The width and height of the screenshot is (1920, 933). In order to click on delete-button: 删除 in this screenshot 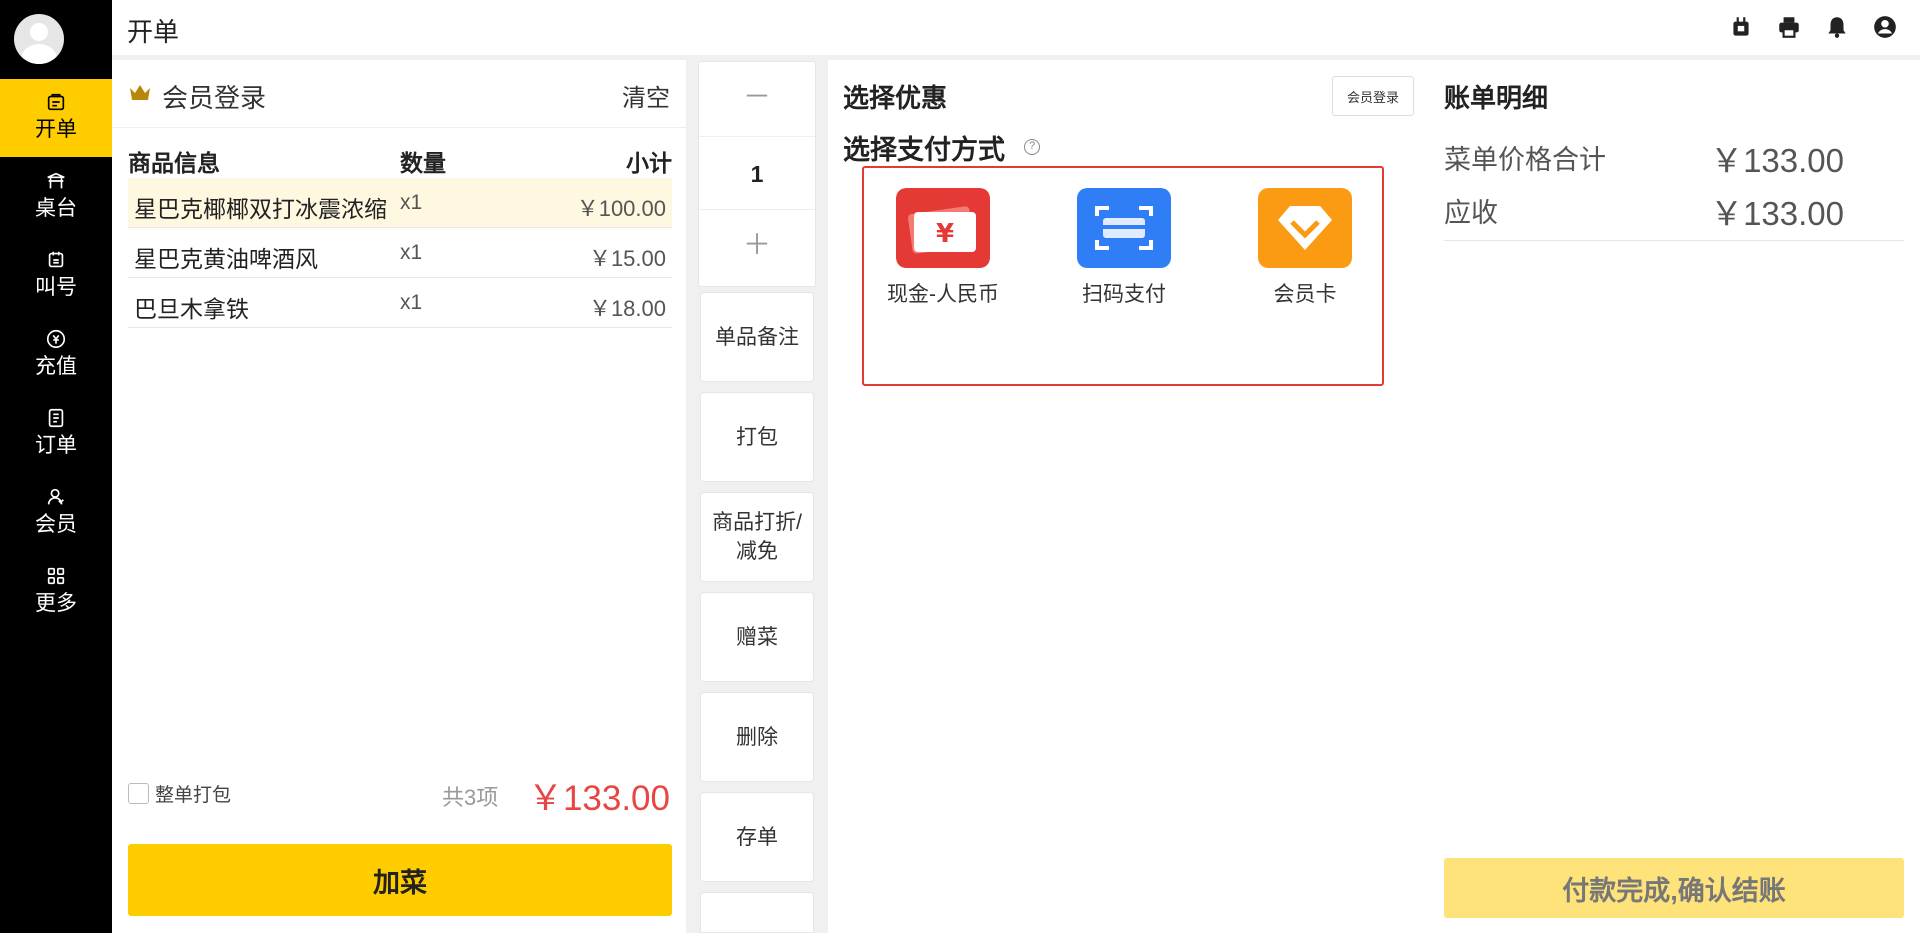, I will do `click(757, 737)`.